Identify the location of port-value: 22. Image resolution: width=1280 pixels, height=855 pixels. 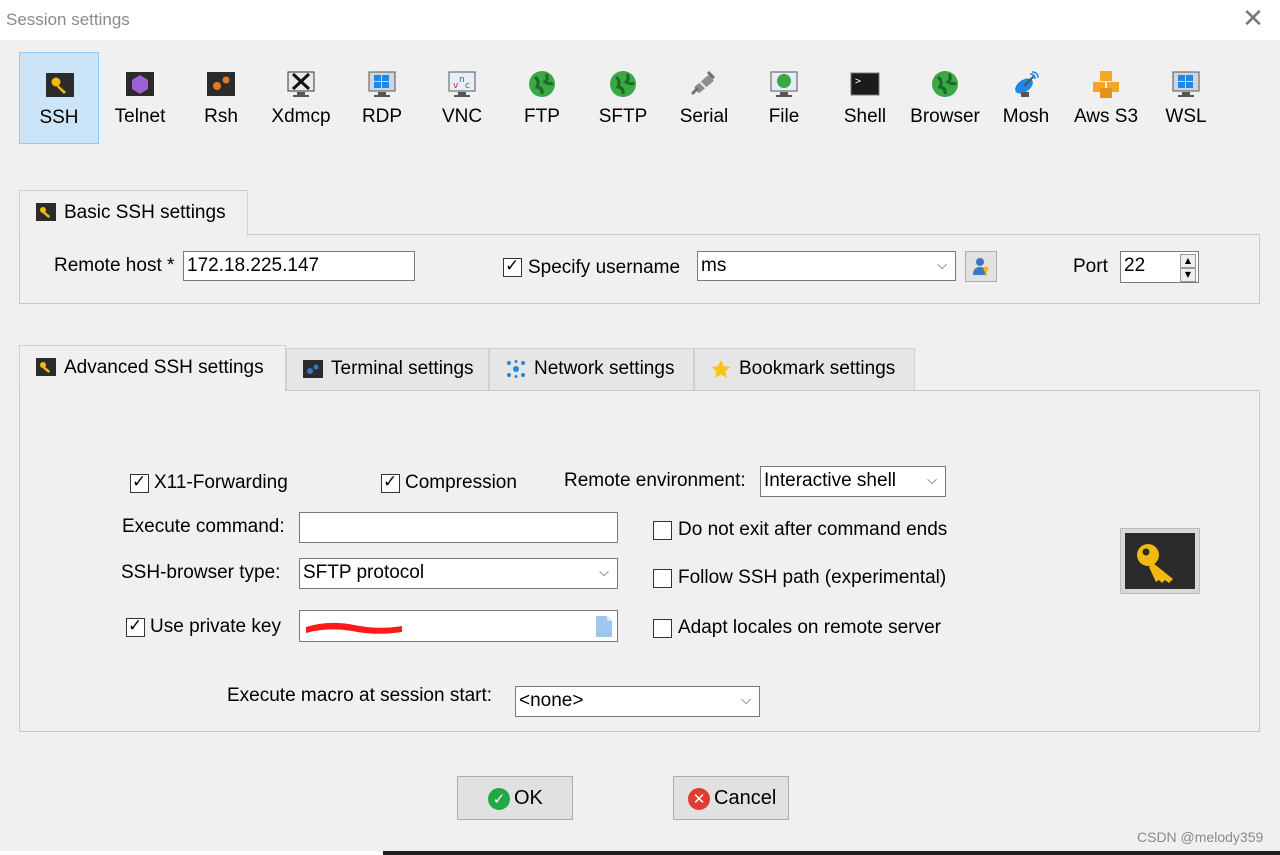
(1135, 265).